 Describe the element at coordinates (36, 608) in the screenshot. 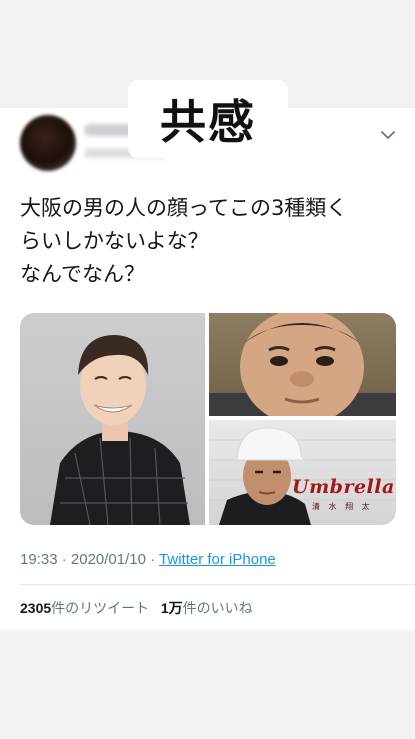

I see `retweets-count: 2305` at that location.